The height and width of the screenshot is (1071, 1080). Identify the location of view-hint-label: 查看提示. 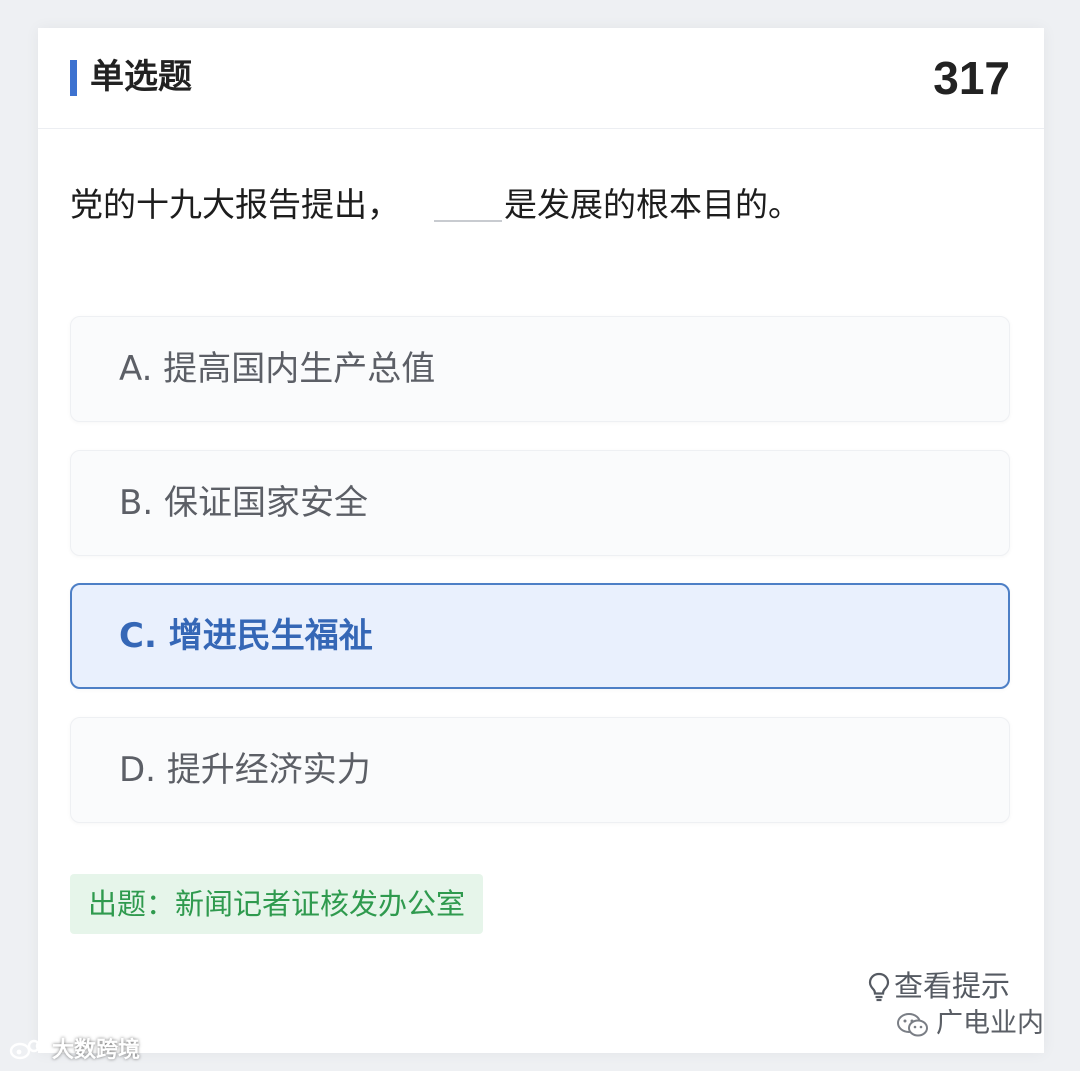
(951, 986).